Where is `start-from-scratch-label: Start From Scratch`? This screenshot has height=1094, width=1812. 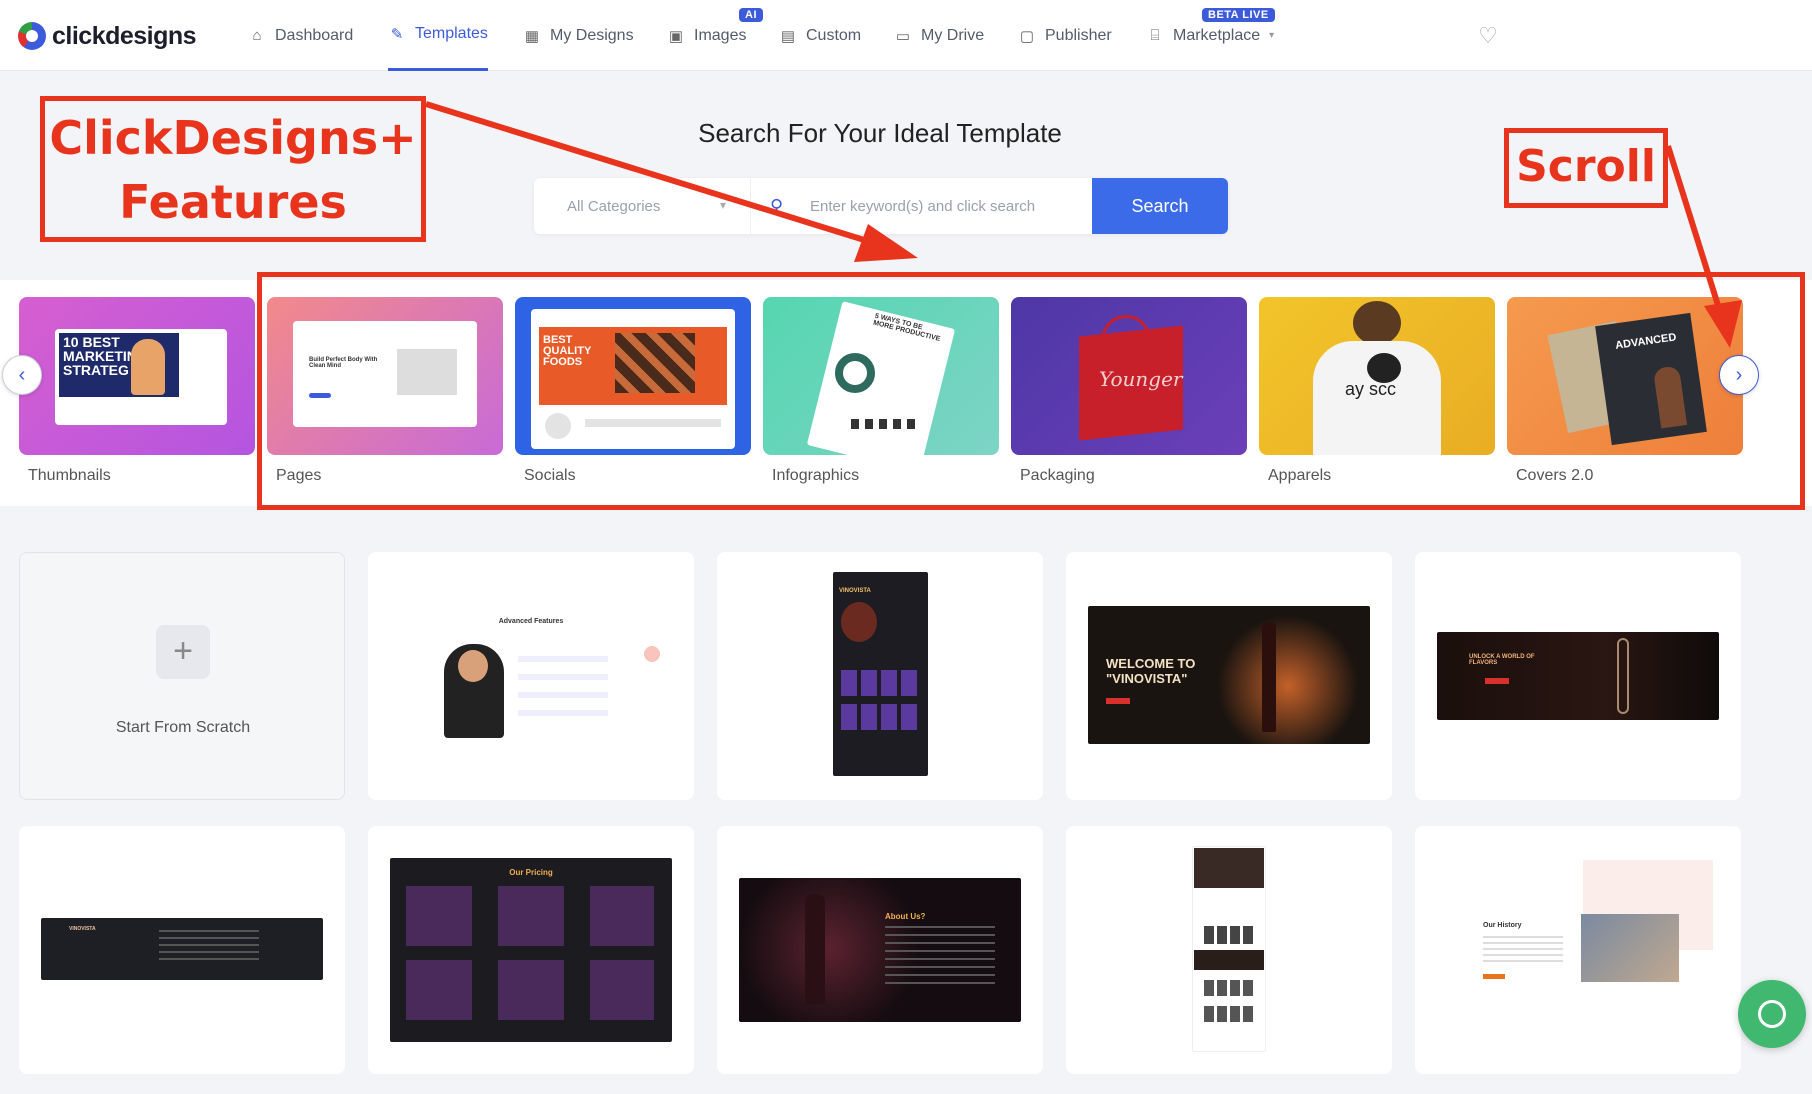
start-from-scratch-label: Start From Scratch is located at coordinates (183, 727).